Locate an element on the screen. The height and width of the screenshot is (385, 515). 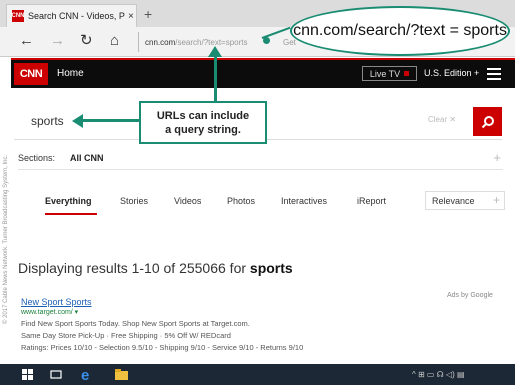
home-link: Home is located at coordinates (70, 73).